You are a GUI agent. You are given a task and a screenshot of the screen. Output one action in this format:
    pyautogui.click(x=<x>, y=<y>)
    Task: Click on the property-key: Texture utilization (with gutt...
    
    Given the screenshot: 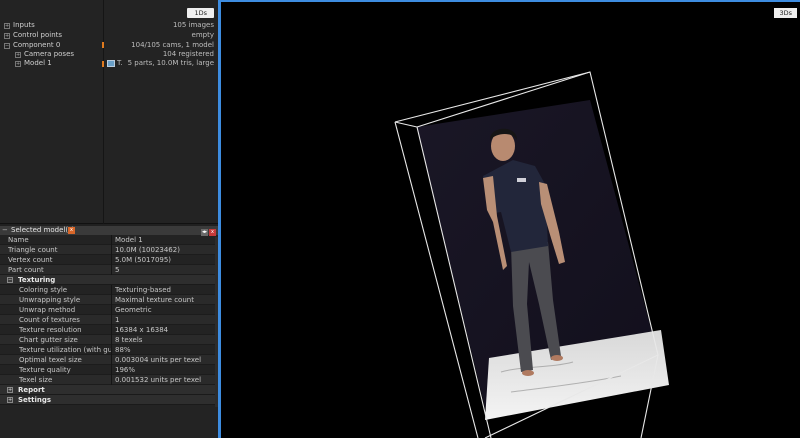 What is the action you would take?
    pyautogui.click(x=65, y=350)
    